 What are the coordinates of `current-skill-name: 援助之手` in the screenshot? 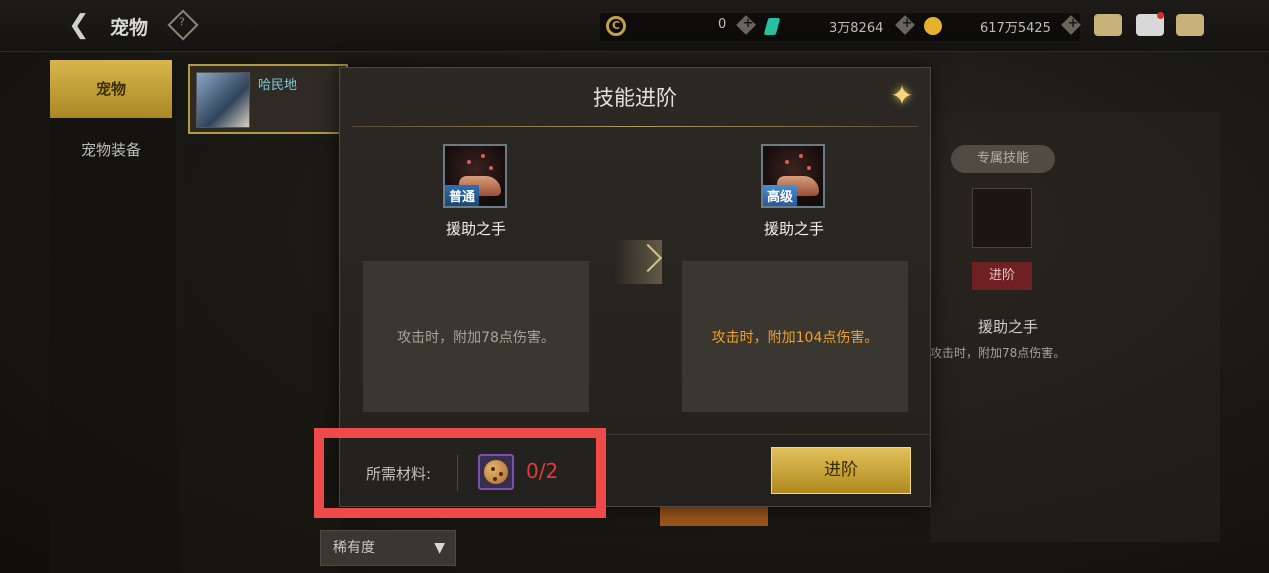 It's located at (475, 229).